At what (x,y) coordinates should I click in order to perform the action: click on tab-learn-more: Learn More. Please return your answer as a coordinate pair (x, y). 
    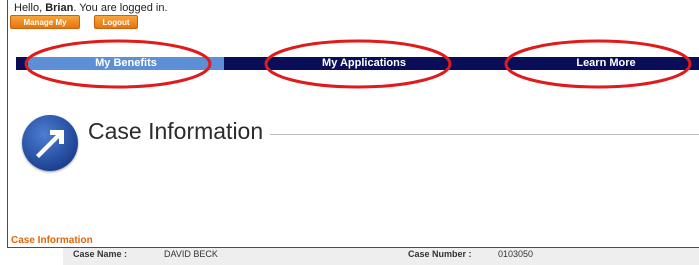
    Looking at the image, I should click on (606, 63).